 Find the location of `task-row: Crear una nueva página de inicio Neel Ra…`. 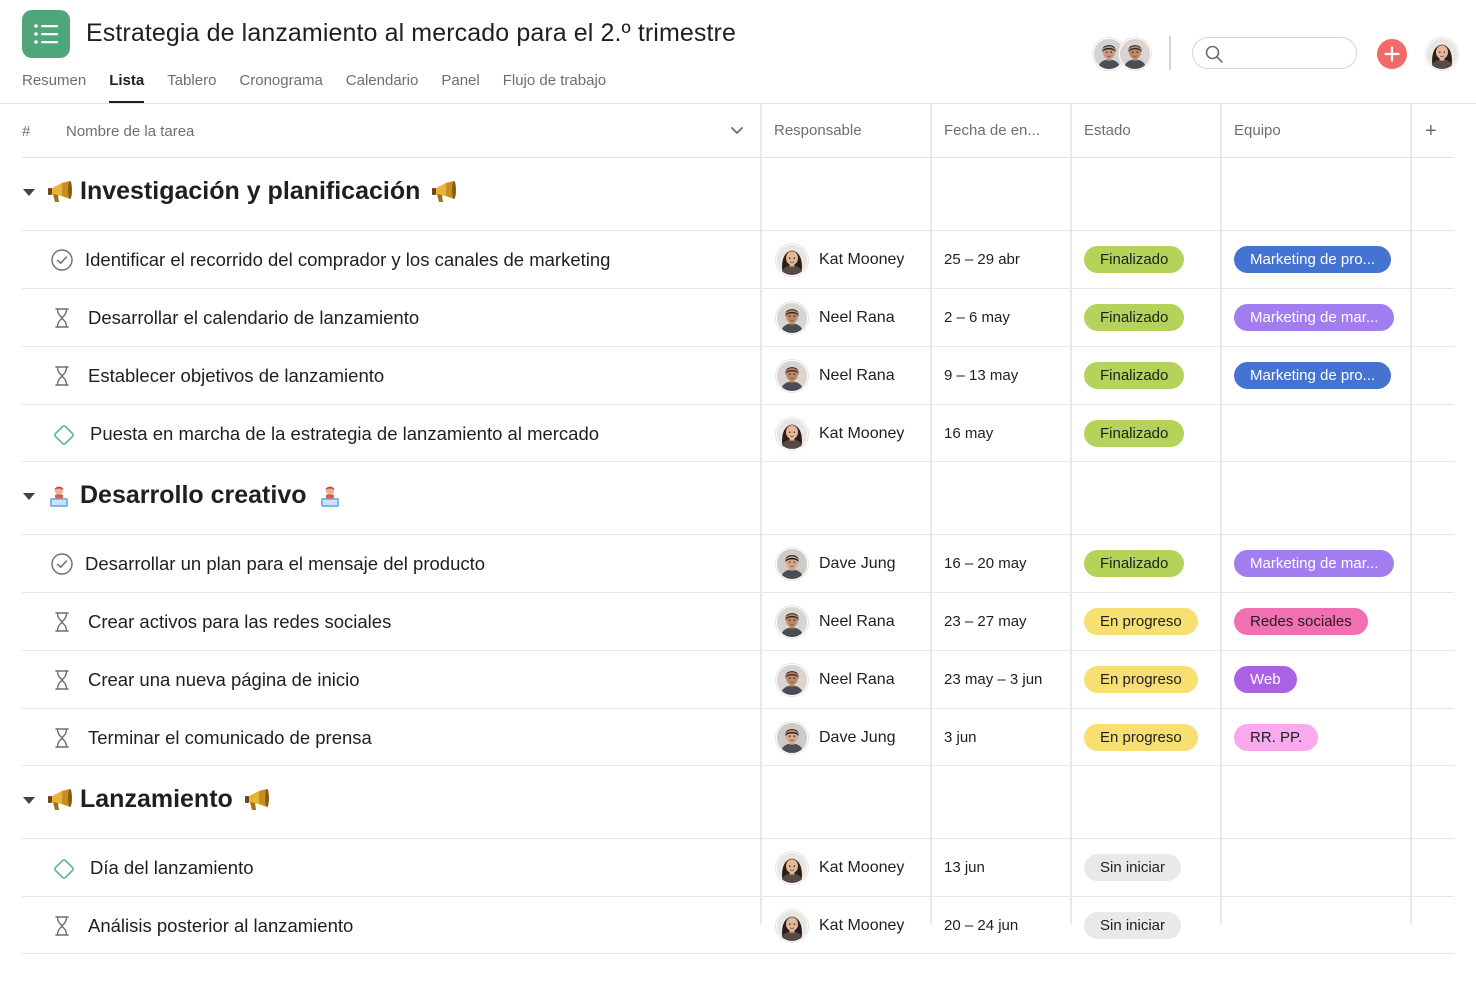

task-row: Crear una nueva página de inicio Neel Ra… is located at coordinates (738, 679).